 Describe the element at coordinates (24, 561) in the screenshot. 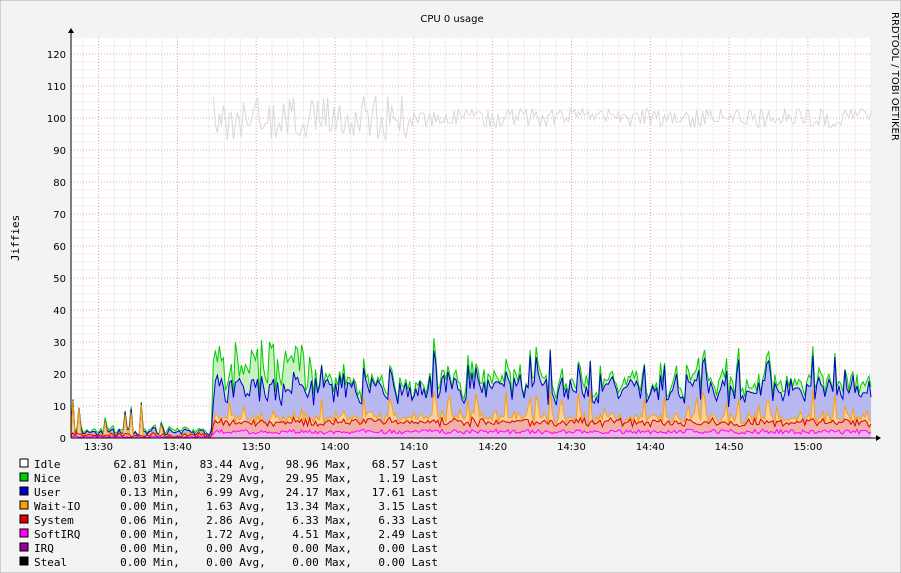

I see `legend-swatch-steal` at that location.